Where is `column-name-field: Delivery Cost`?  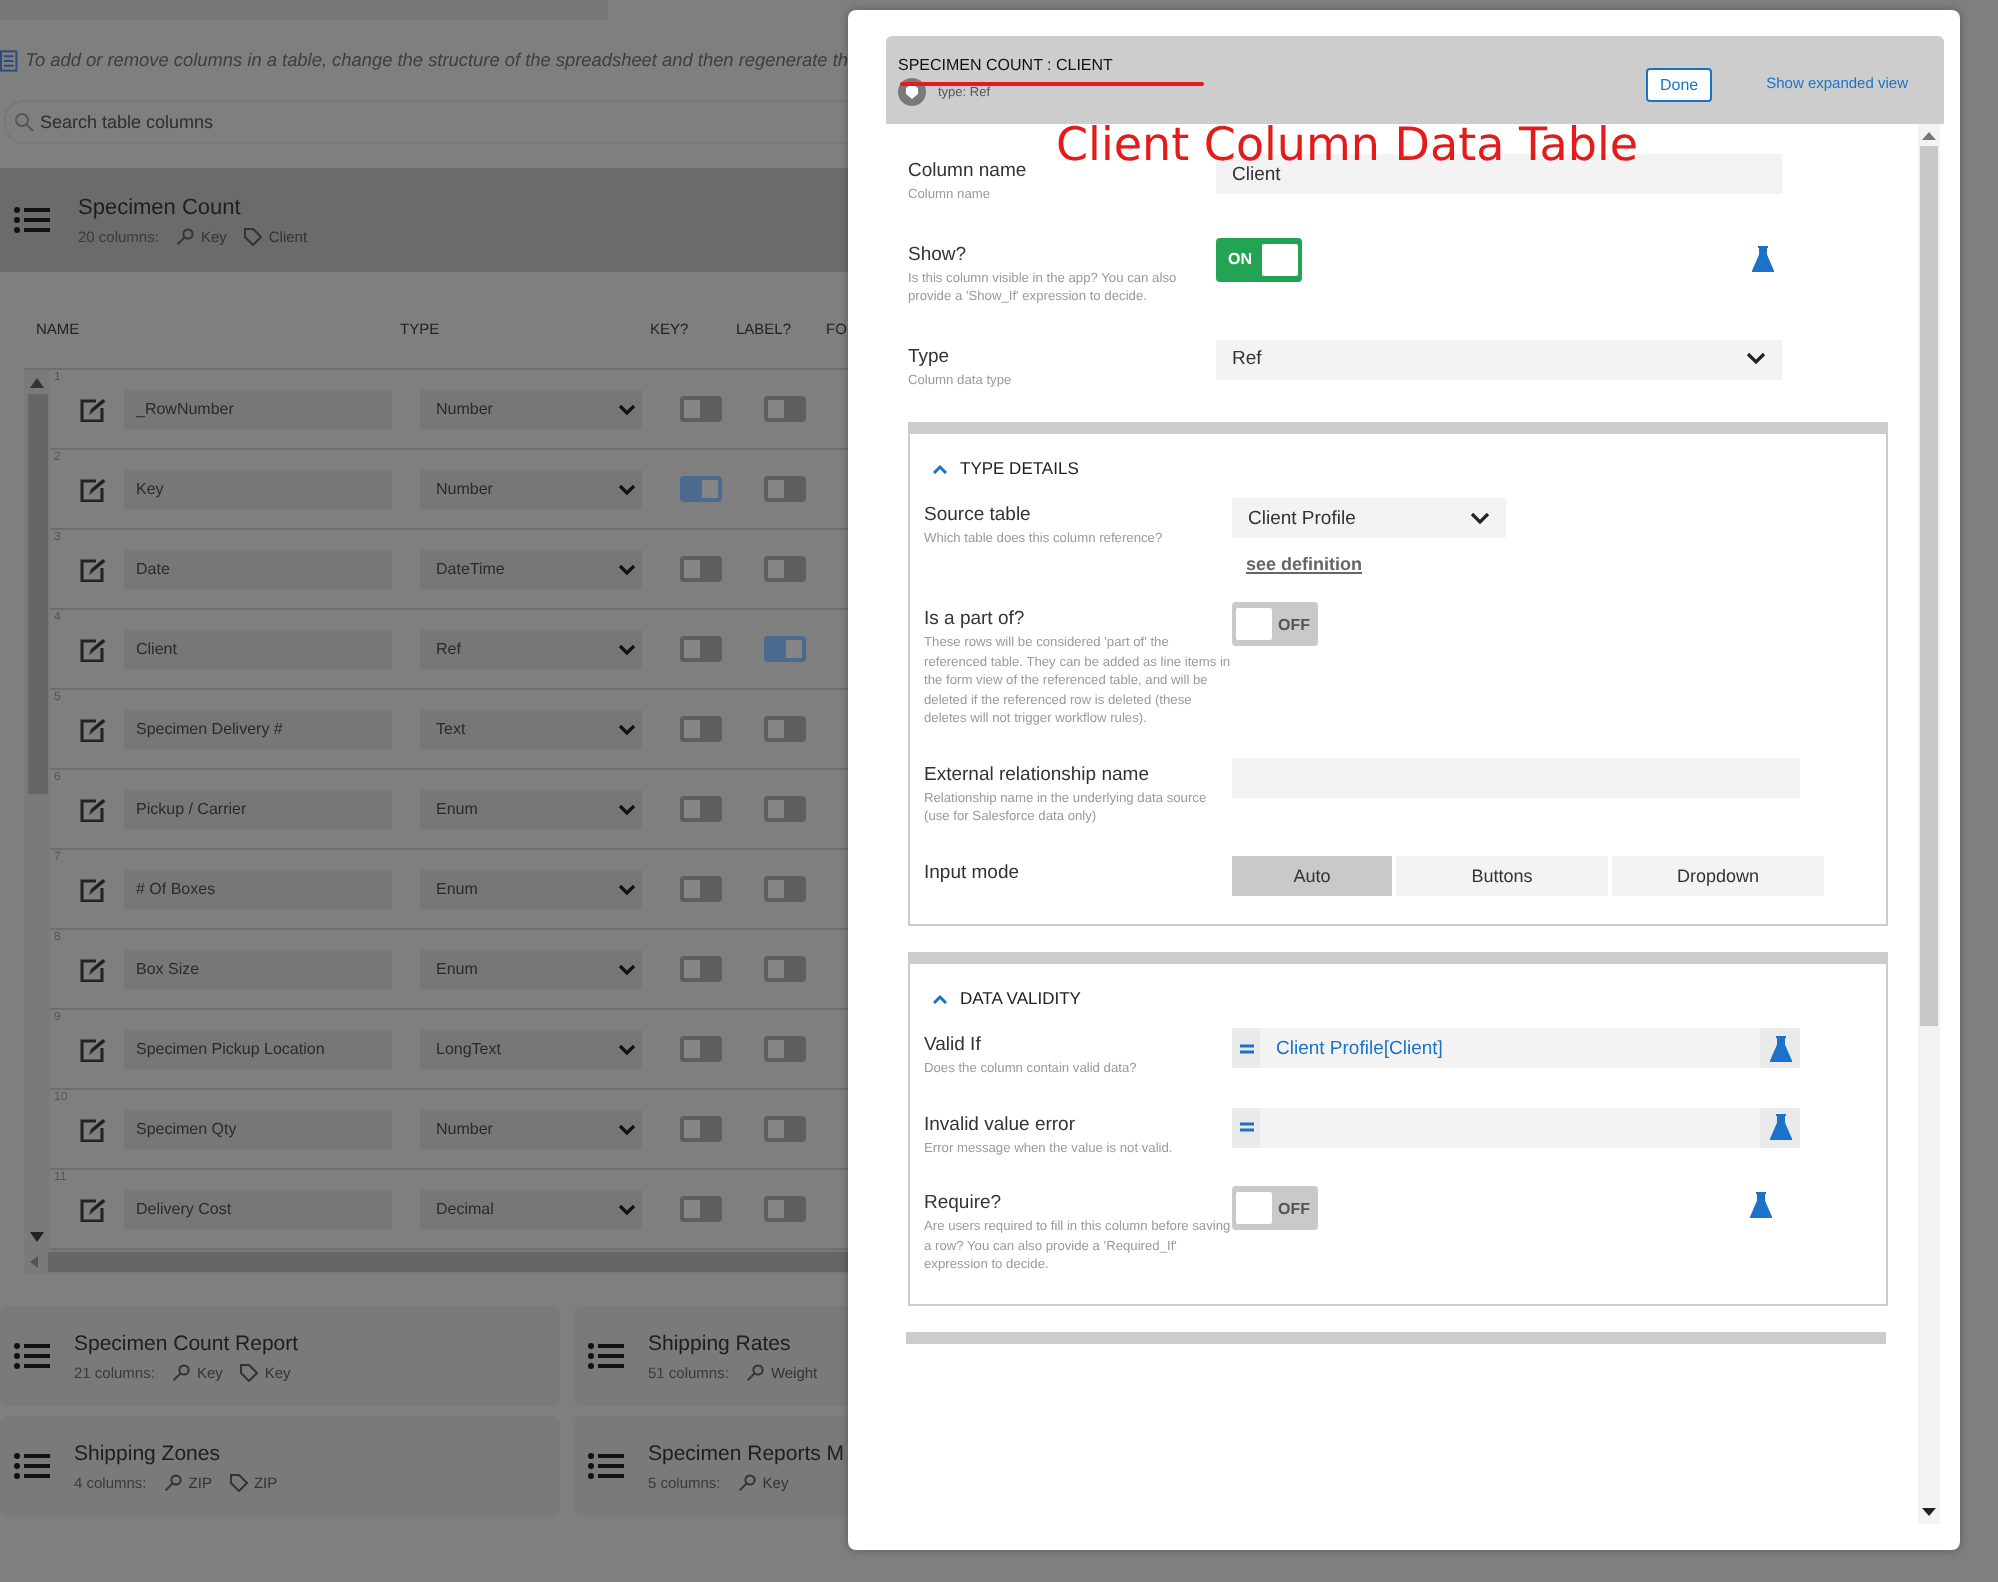
column-name-field: Delivery Cost is located at coordinates (258, 1209).